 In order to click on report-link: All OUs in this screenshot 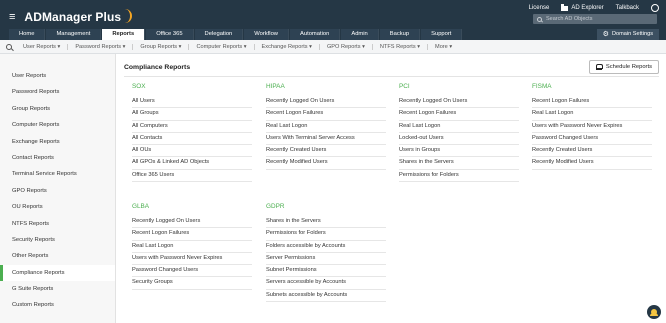, I will do `click(192, 151)`.